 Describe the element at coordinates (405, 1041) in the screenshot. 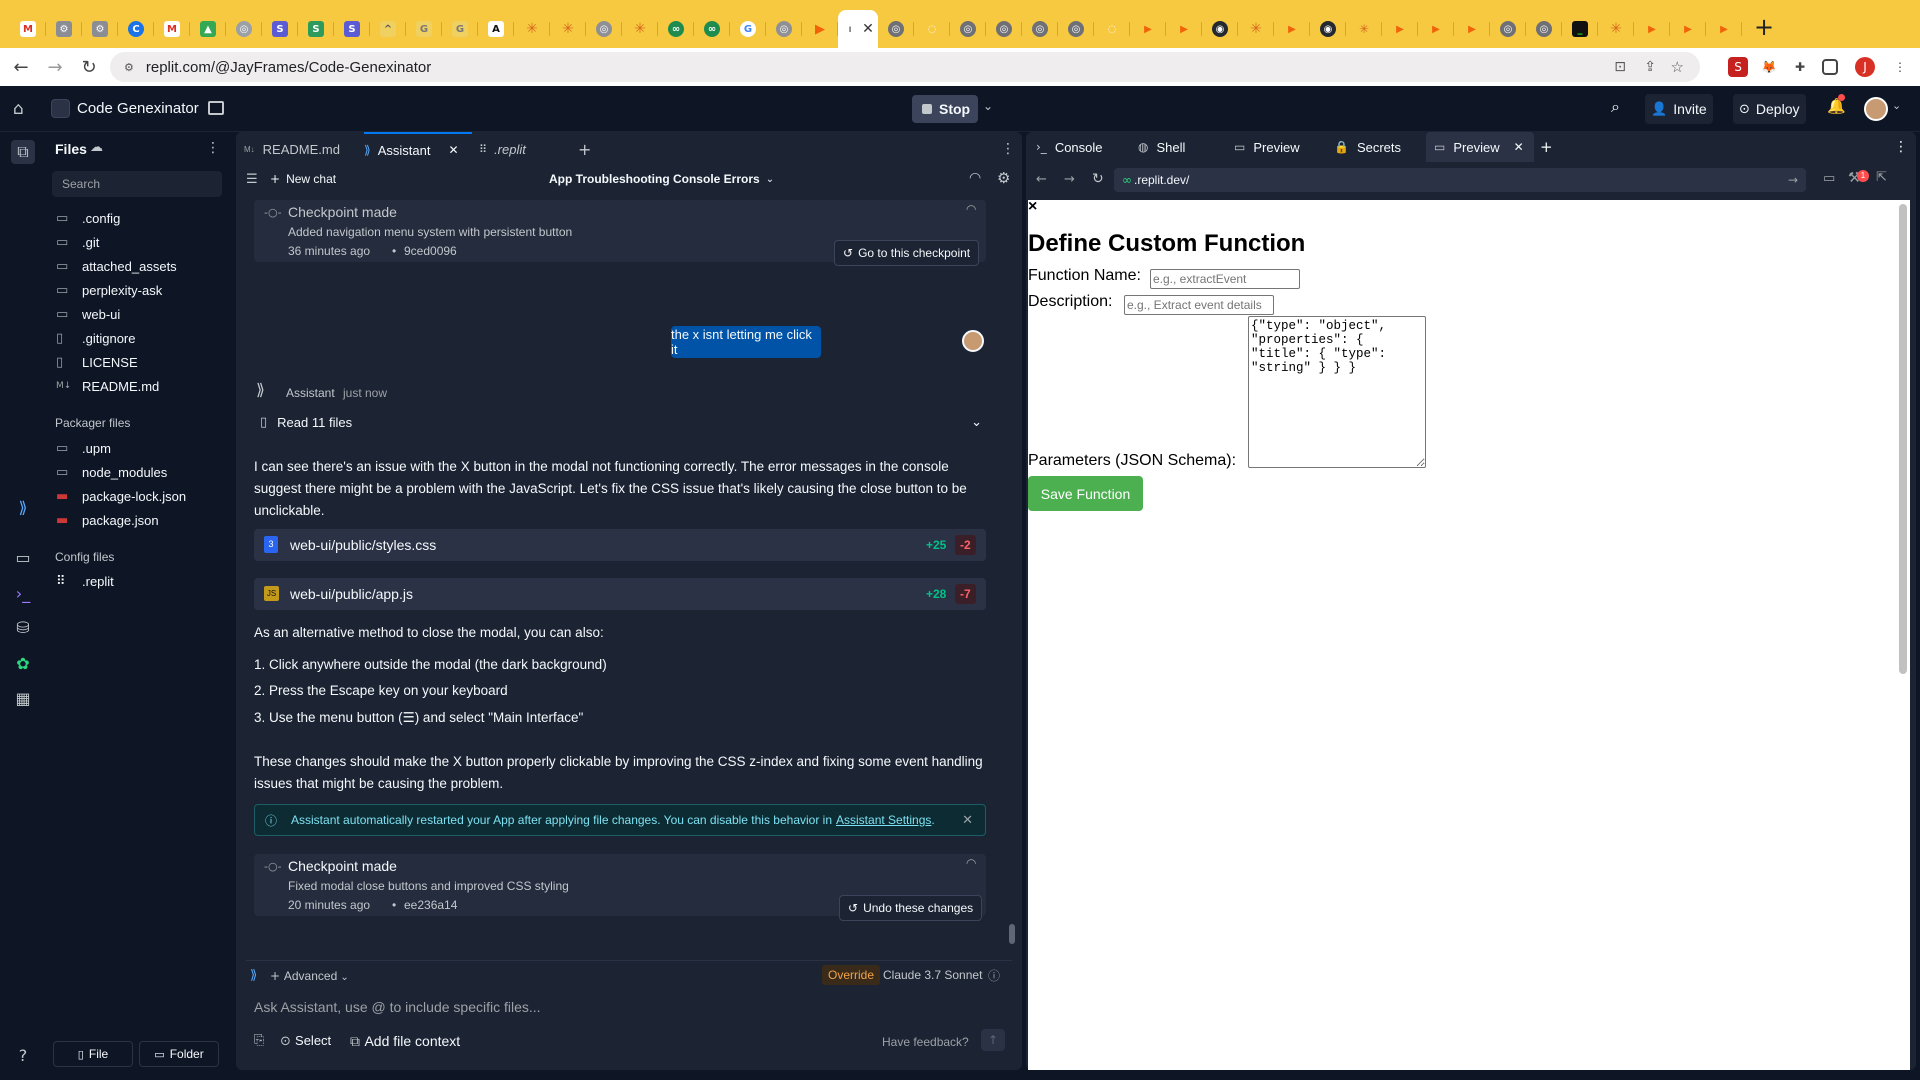

I see `add-file-context-button: ⧉ Add file context` at that location.